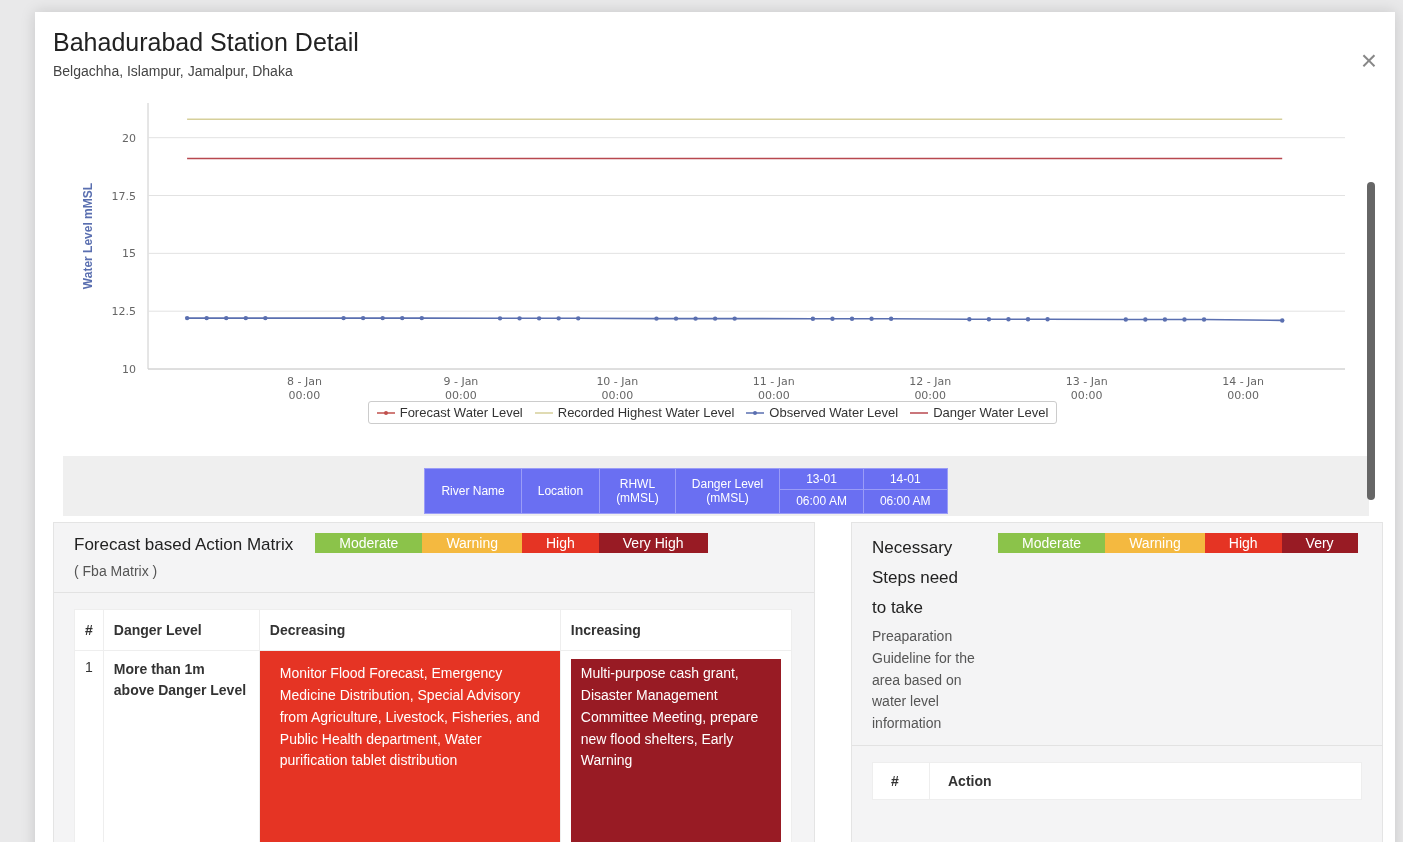 This screenshot has width=1403, height=842. I want to click on table-header: 14-01, so click(905, 479).